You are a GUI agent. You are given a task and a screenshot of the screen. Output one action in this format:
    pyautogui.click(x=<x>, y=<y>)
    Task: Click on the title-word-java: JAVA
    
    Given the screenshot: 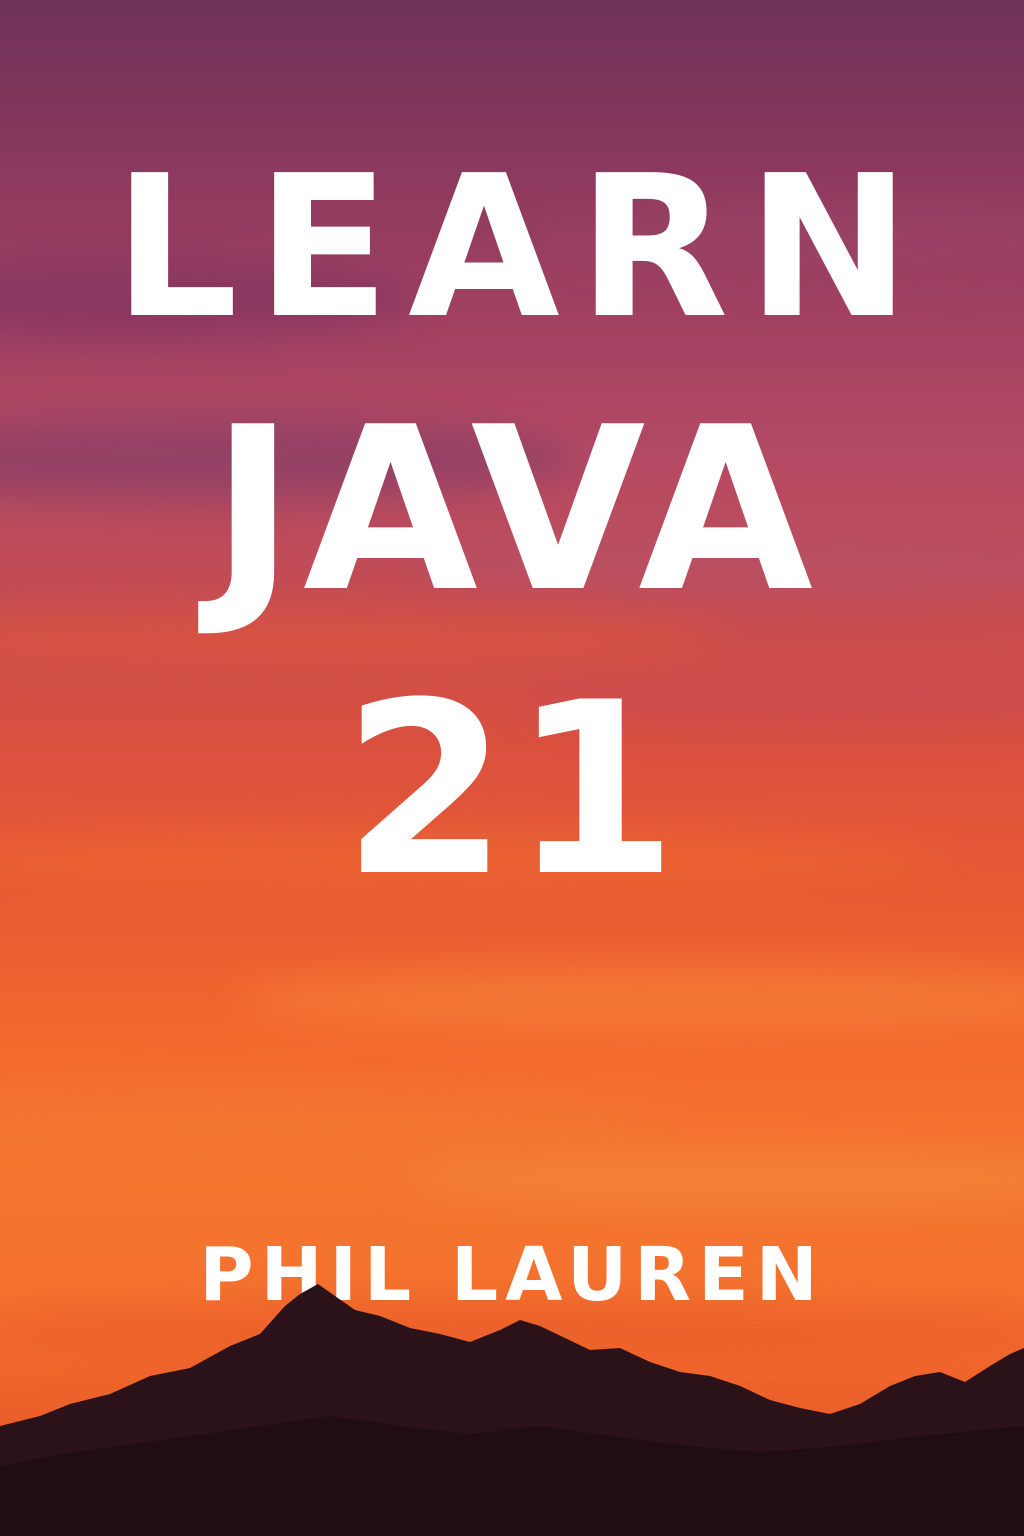 What is the action you would take?
    pyautogui.click(x=516, y=510)
    